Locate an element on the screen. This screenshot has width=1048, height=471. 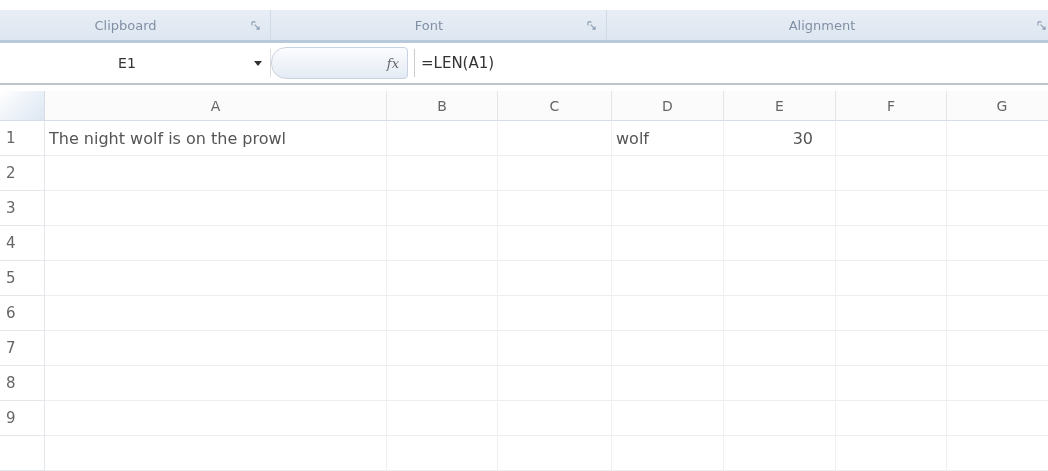
column-header: D is located at coordinates (668, 106).